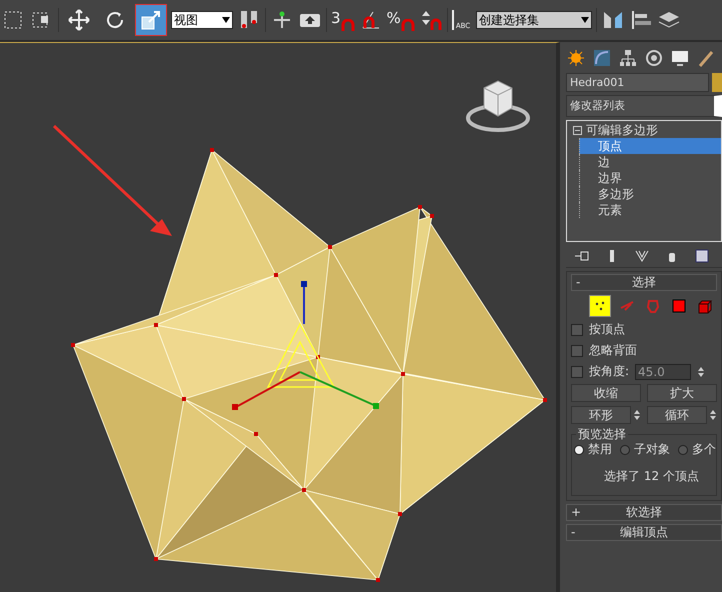  Describe the element at coordinates (644, 130) in the screenshot. I see `stack-item: 可编辑多边形` at that location.